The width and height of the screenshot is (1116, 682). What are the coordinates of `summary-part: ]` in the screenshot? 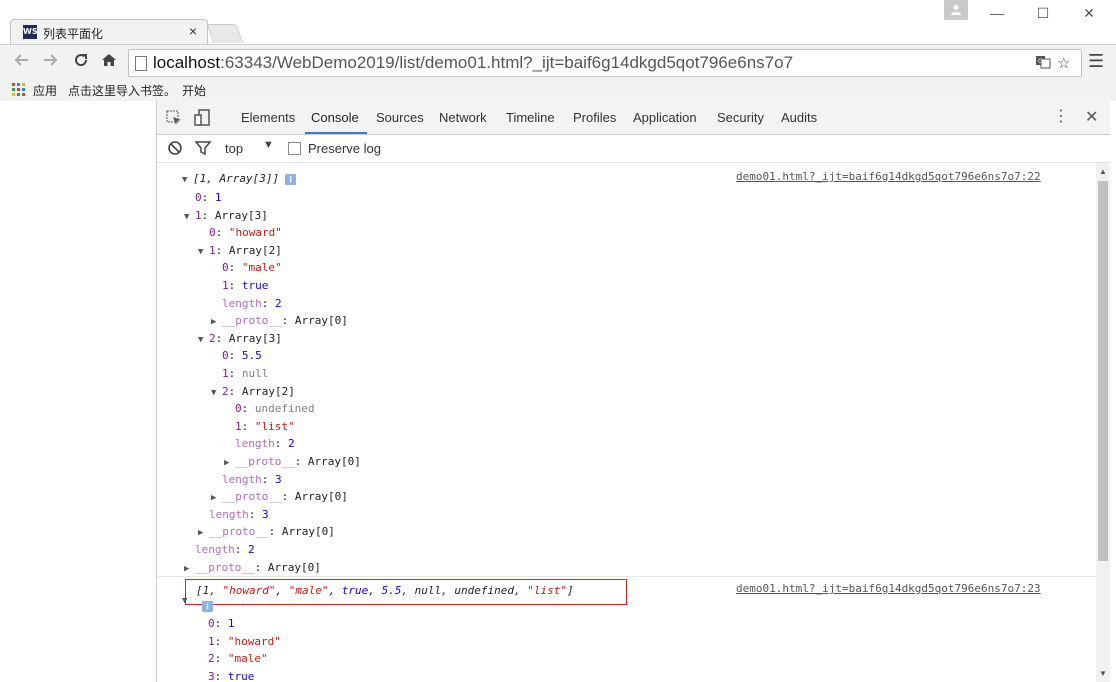 It's located at (570, 590).